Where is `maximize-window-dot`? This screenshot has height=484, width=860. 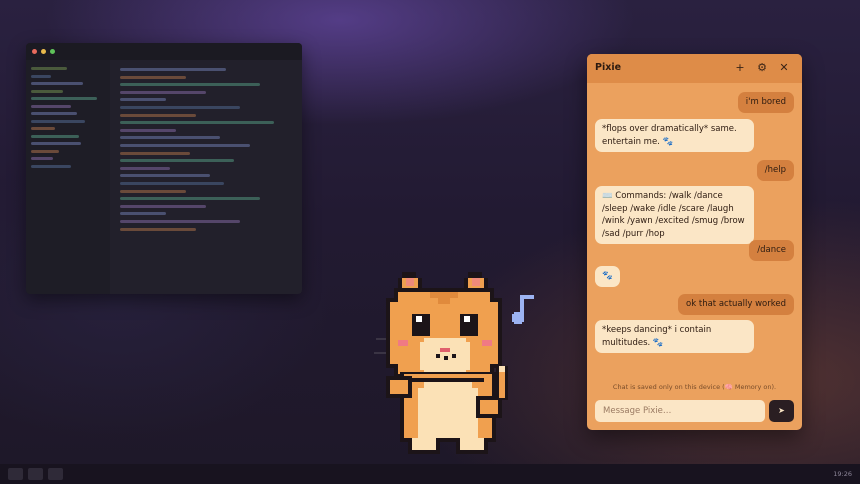 maximize-window-dot is located at coordinates (52, 51).